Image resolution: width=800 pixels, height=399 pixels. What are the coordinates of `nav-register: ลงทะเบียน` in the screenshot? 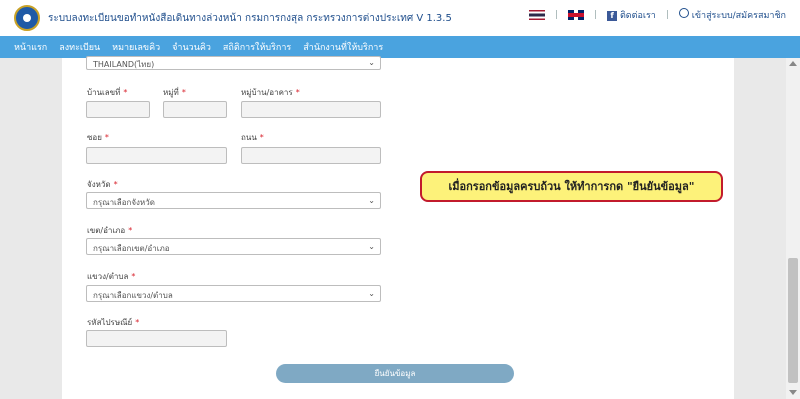 It's located at (79, 47).